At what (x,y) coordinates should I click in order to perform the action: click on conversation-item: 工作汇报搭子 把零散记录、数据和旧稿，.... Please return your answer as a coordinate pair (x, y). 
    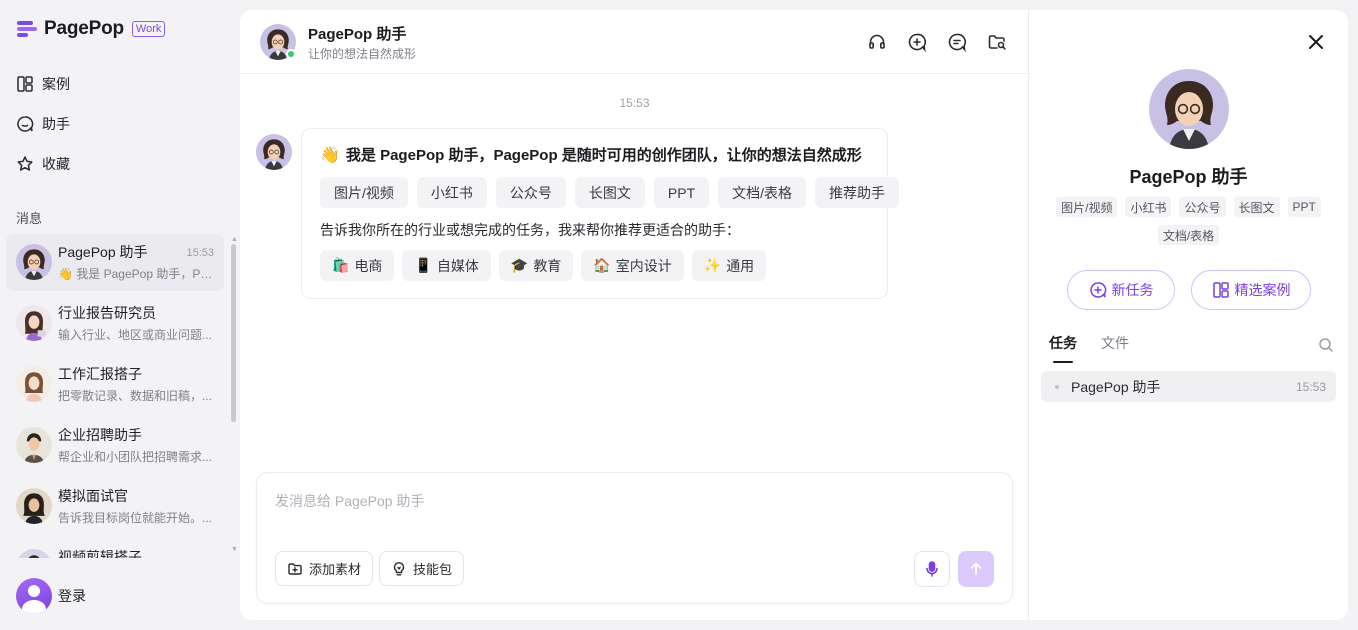
    Looking at the image, I should click on (115, 384).